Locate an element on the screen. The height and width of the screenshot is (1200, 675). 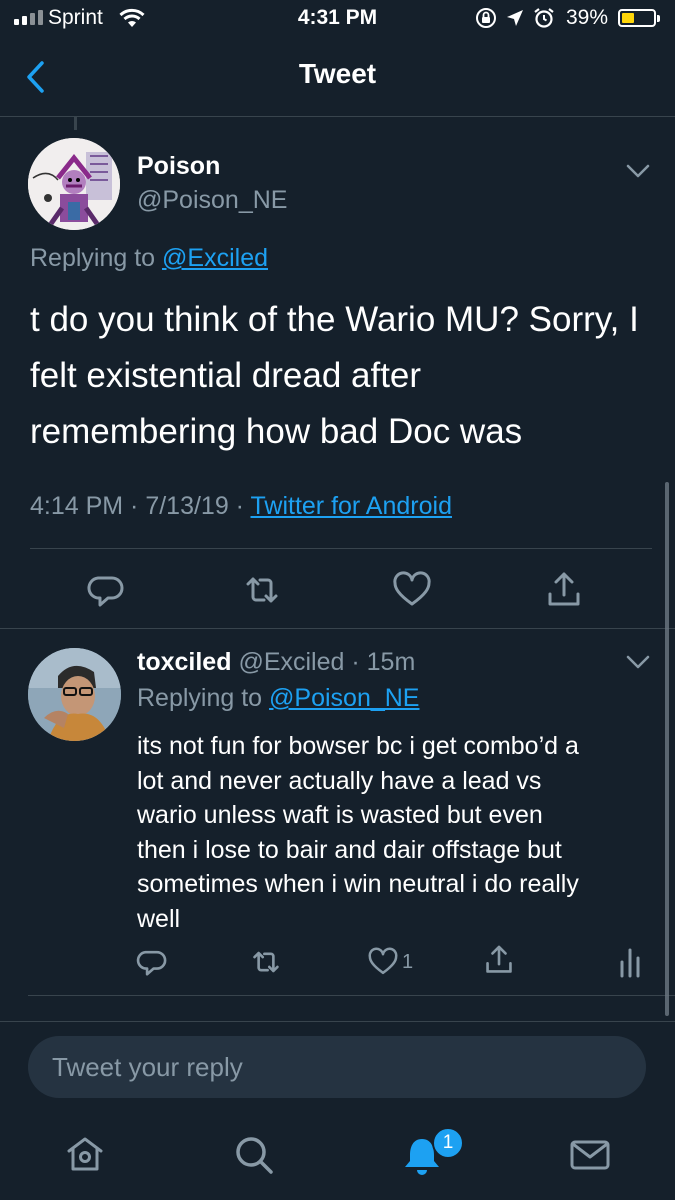
alarm-icon is located at coordinates (544, 18).